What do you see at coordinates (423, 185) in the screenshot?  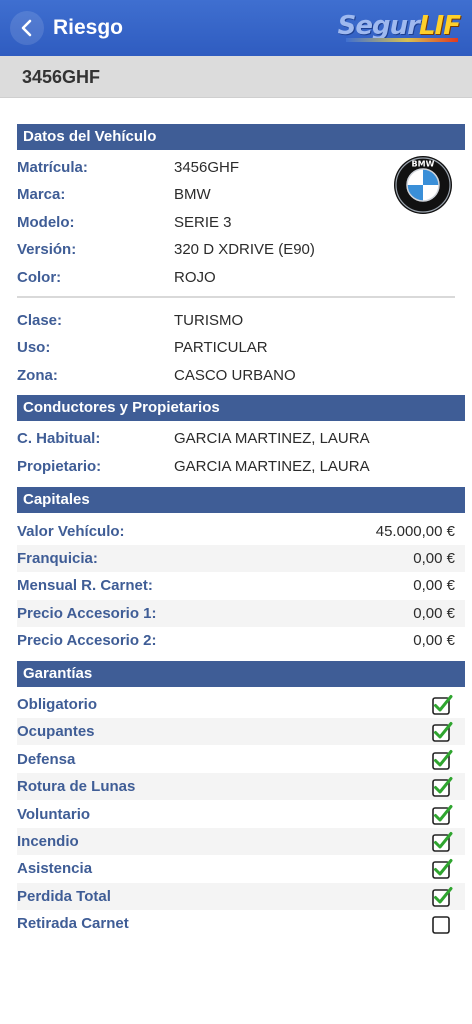 I see `bmw-logo-icon: BMW` at bounding box center [423, 185].